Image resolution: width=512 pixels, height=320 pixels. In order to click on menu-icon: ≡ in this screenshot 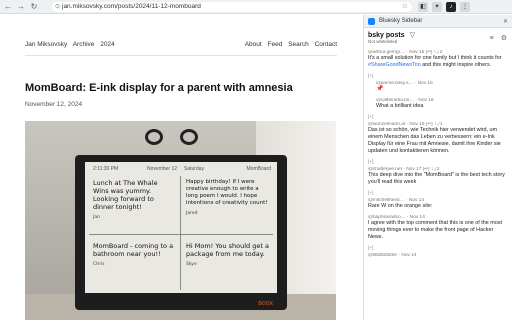, I will do `click(492, 38)`.